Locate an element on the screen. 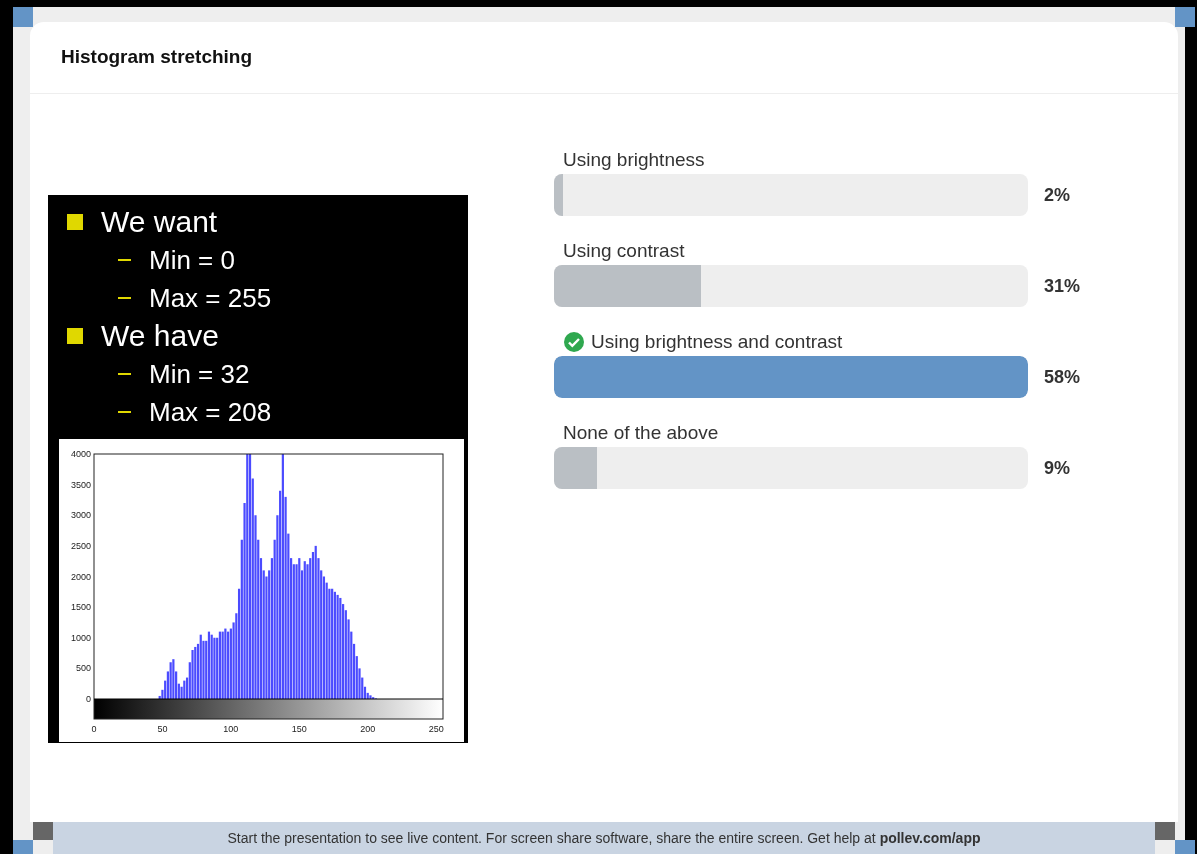 The image size is (1197, 854). y-tick-label: 2500 is located at coordinates (80, 545).